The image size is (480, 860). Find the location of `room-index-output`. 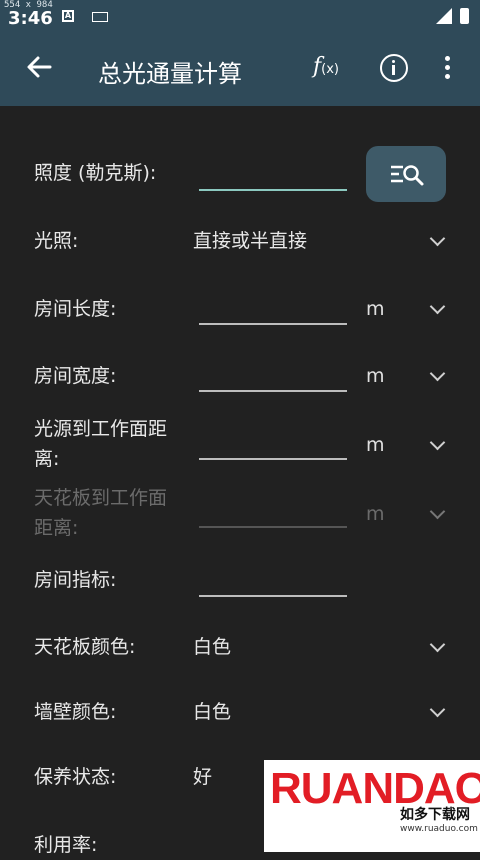

room-index-output is located at coordinates (273, 596).